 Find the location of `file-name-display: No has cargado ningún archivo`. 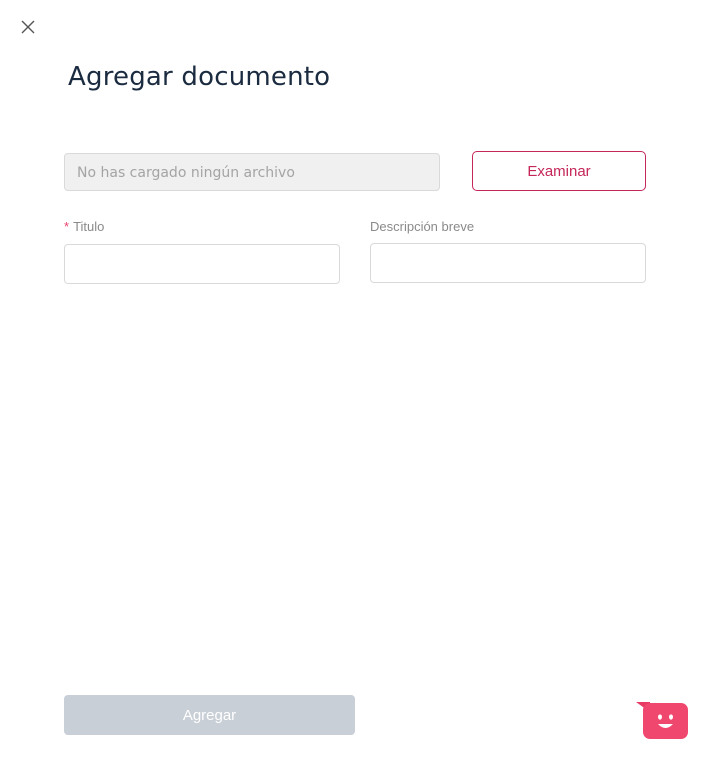

file-name-display: No has cargado ningún archivo is located at coordinates (252, 172).